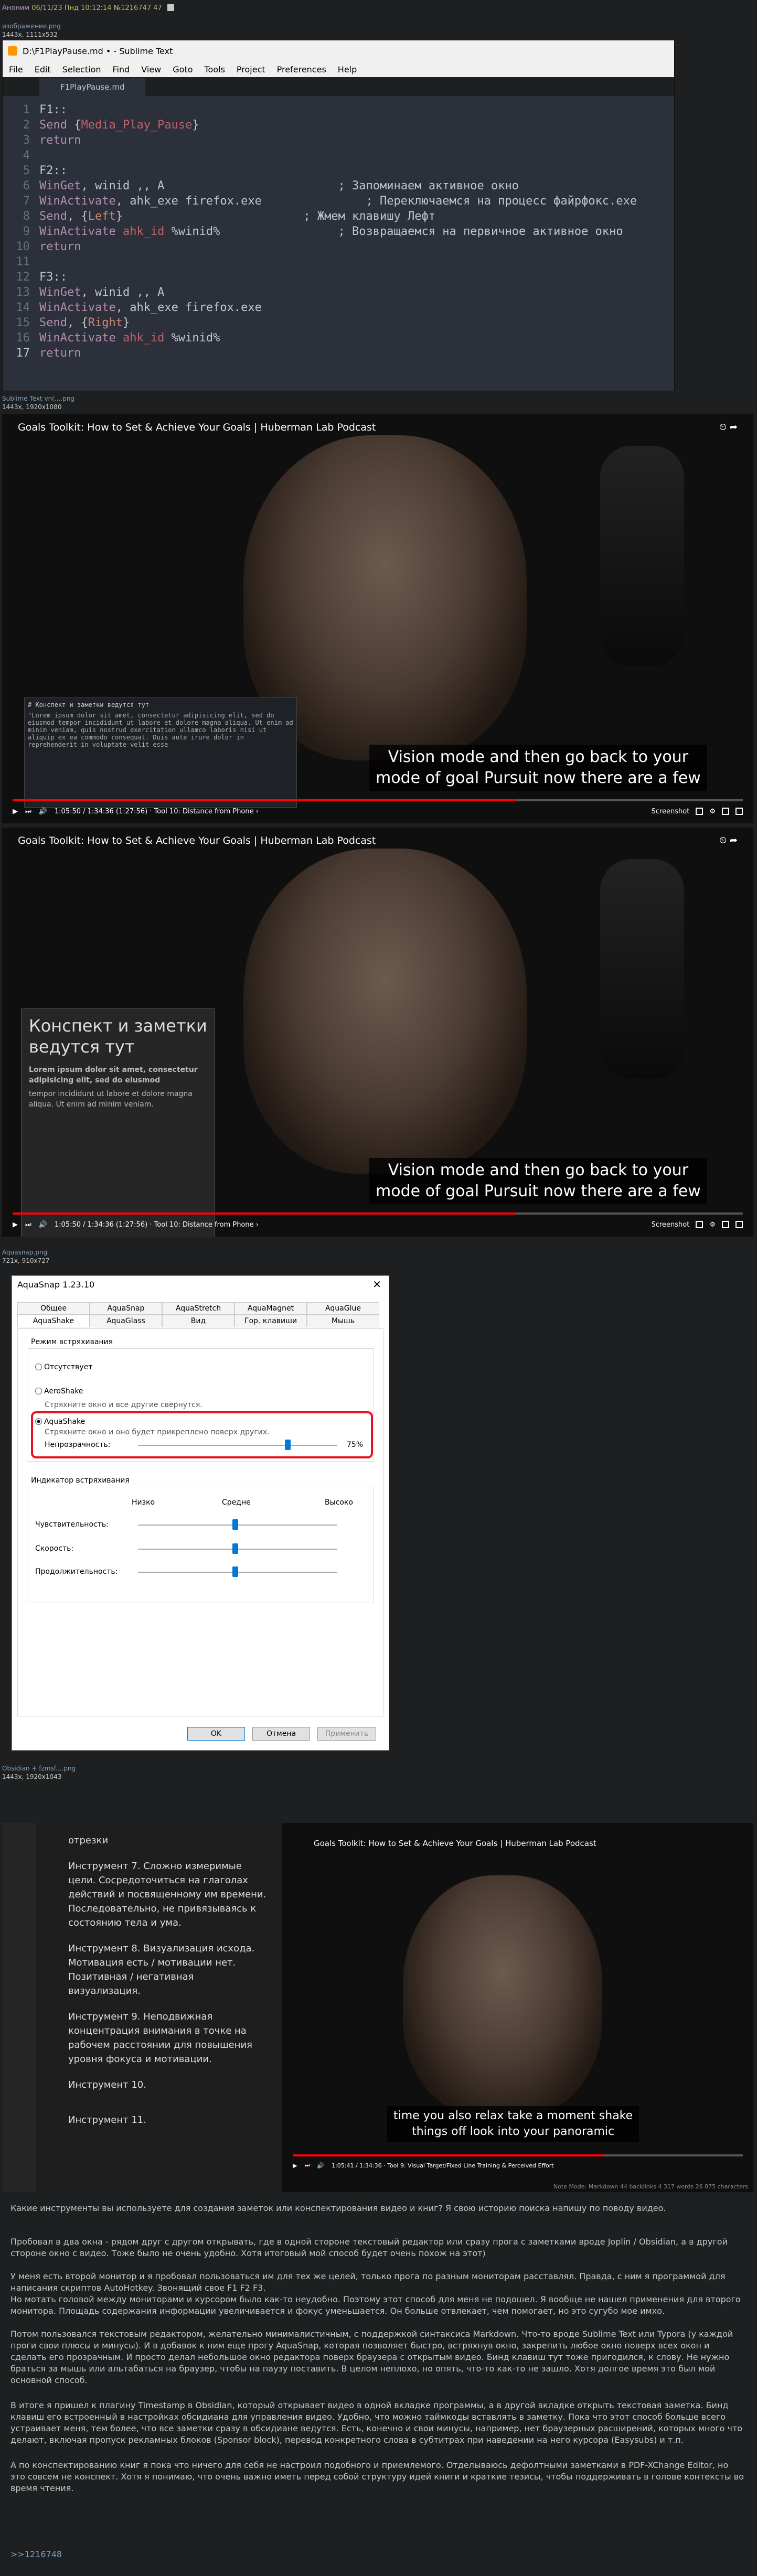 Image resolution: width=757 pixels, height=2576 pixels. Describe the element at coordinates (235, 1571) in the screenshot. I see `duration-thumb` at that location.